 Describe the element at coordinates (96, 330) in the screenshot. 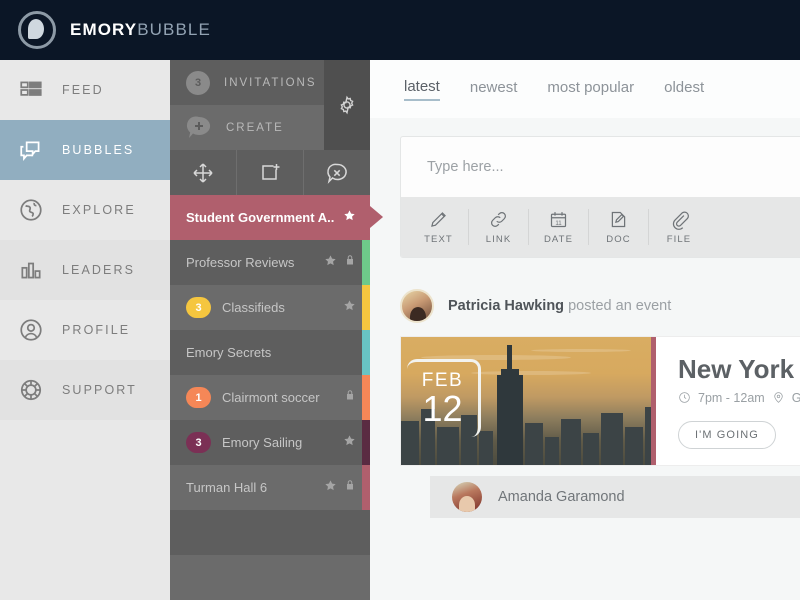

I see `sidebar-item-label: PROFILE` at that location.